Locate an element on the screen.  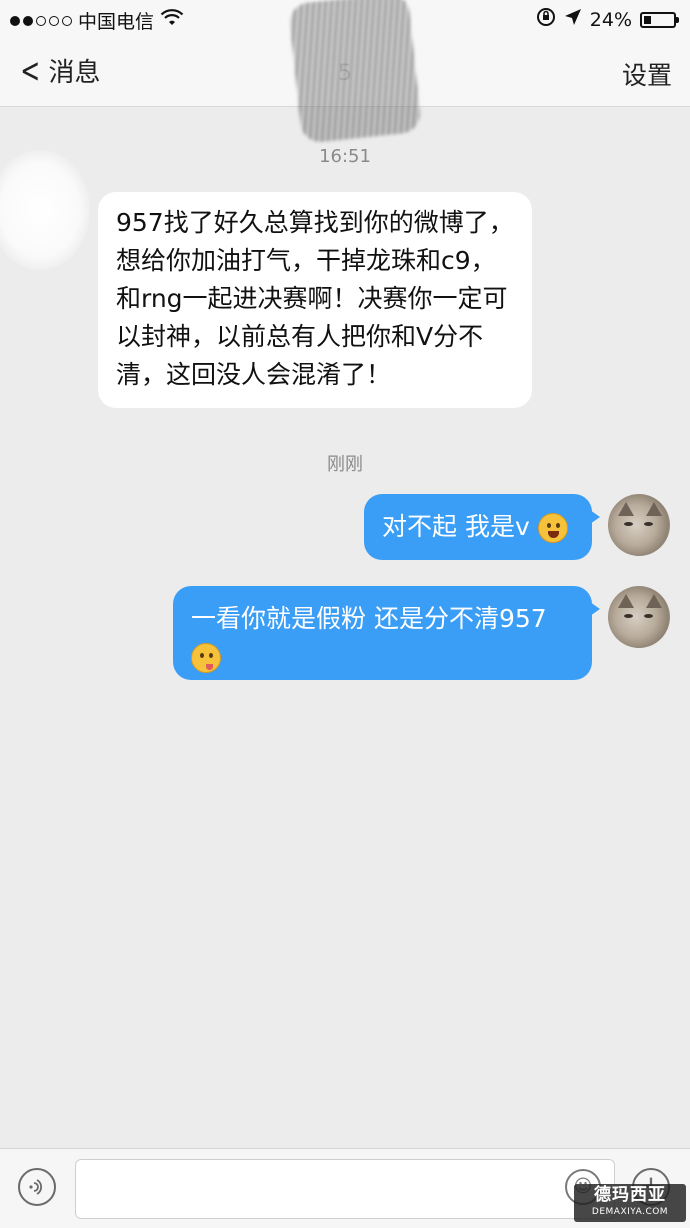
signal-dots-icon is located at coordinates (41, 20).